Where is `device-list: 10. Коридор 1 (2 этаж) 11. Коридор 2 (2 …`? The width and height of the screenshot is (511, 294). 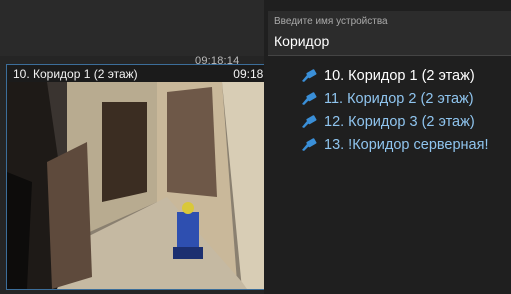 device-list: 10. Коридор 1 (2 этаж) 11. Коридор 2 (2 … is located at coordinates (405, 110).